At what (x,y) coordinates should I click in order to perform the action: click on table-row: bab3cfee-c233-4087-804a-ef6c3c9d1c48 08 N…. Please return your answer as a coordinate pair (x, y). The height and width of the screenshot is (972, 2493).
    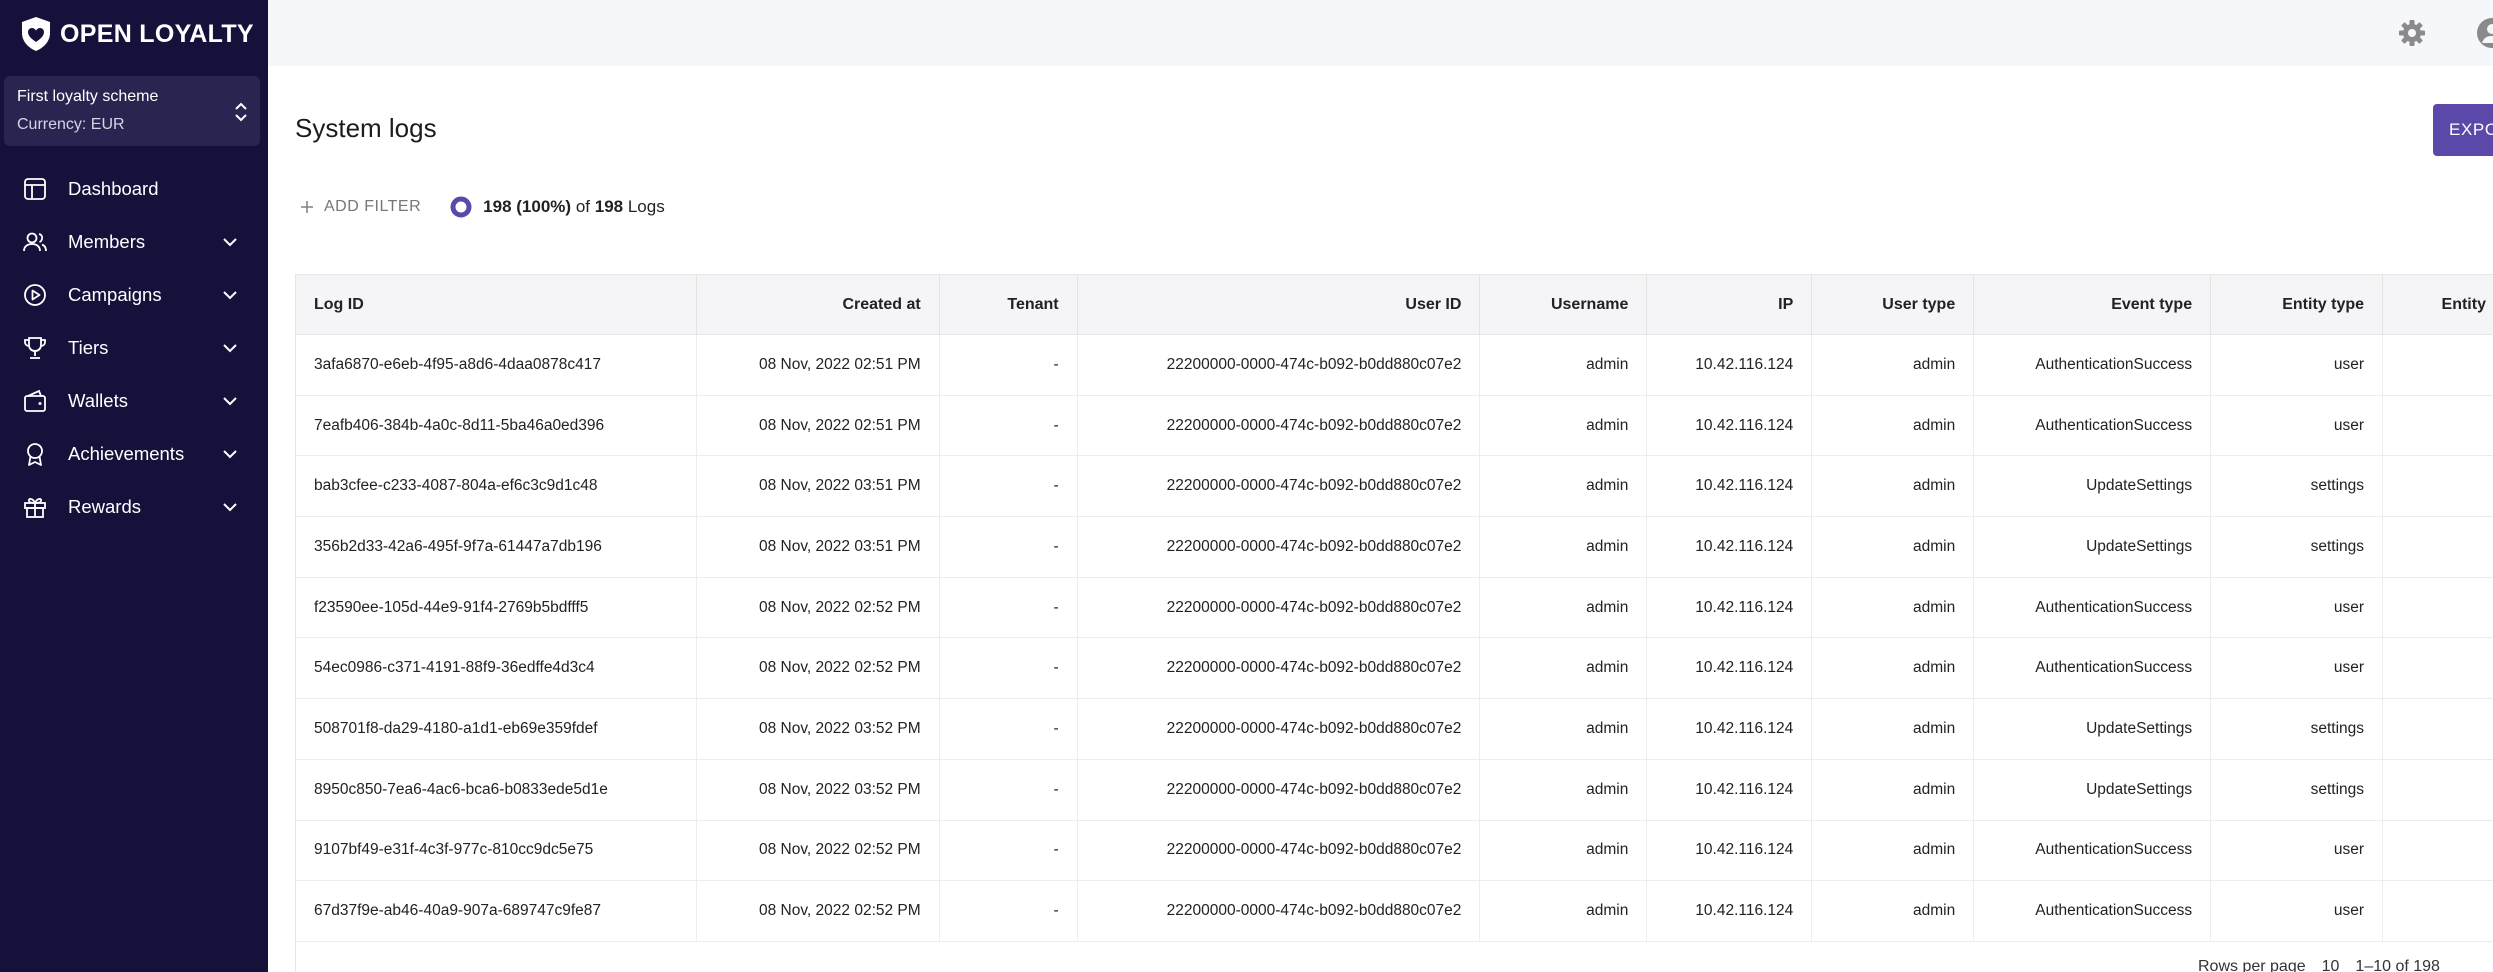
    Looking at the image, I should click on (1394, 487).